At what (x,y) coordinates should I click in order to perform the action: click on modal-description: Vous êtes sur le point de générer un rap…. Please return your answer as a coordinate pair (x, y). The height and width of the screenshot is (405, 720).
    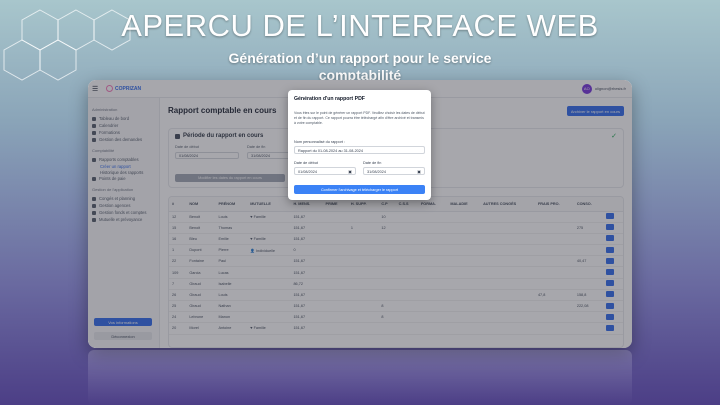
    Looking at the image, I should click on (359, 118).